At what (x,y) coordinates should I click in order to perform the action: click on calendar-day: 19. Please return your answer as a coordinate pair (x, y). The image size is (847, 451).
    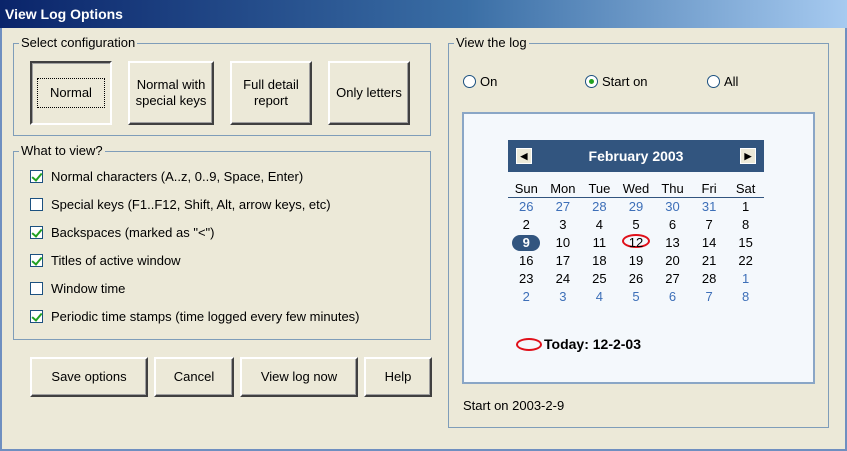
    Looking at the image, I should click on (636, 261).